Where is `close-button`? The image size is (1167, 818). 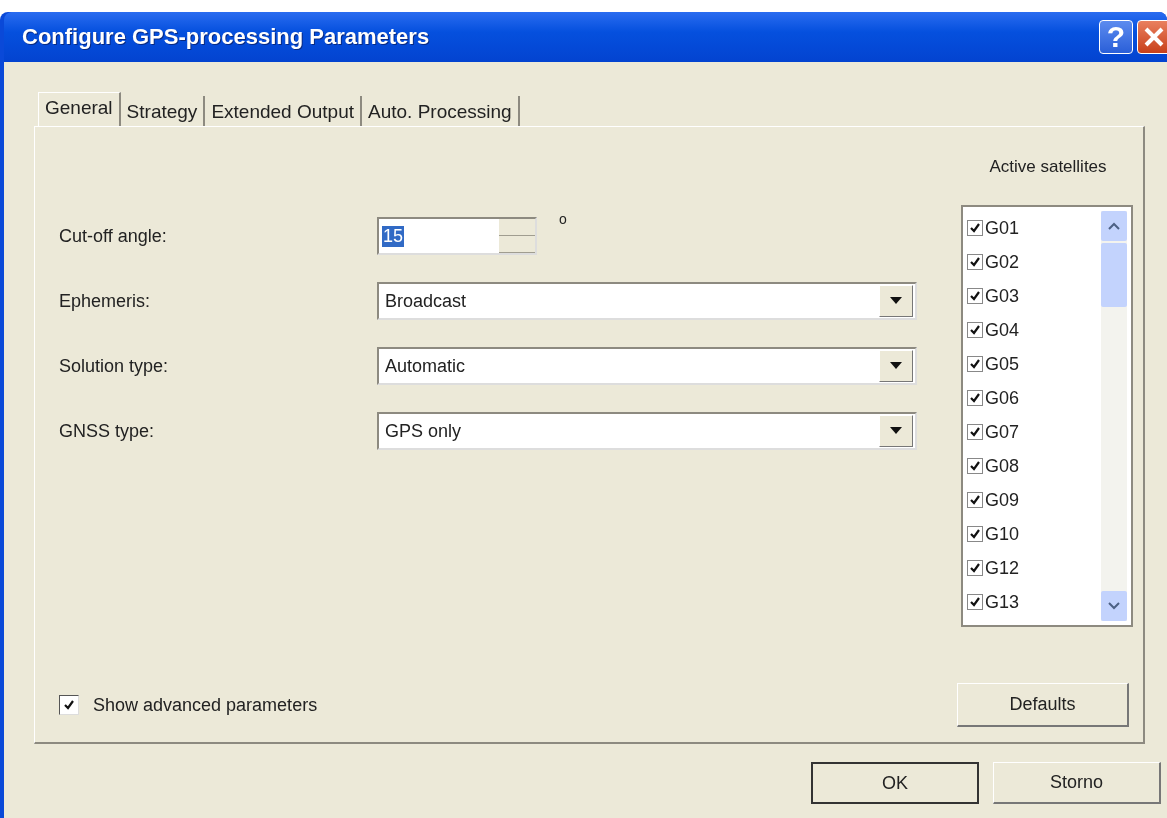
close-button is located at coordinates (1152, 37).